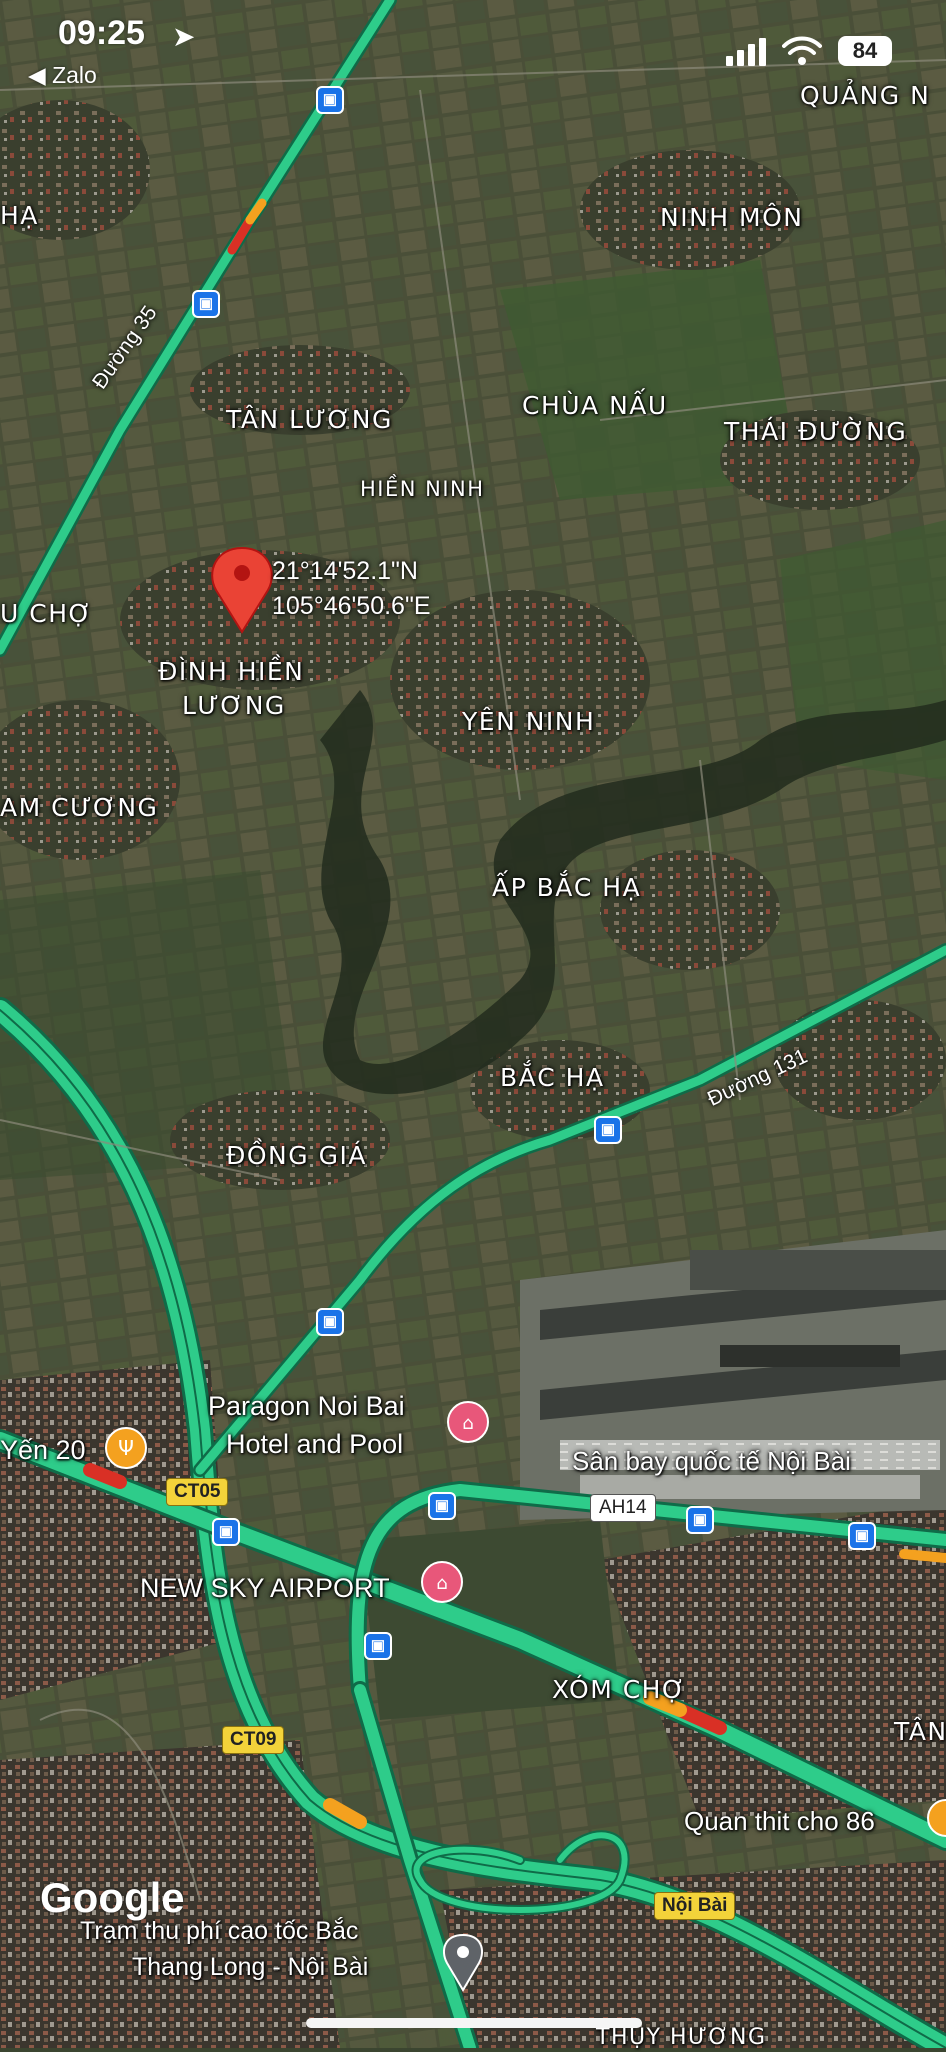 The width and height of the screenshot is (946, 2052). Describe the element at coordinates (351, 589) in the screenshot. I see `pin-coordinates: 21°14'52.1"N 105°46'50.6"E` at that location.